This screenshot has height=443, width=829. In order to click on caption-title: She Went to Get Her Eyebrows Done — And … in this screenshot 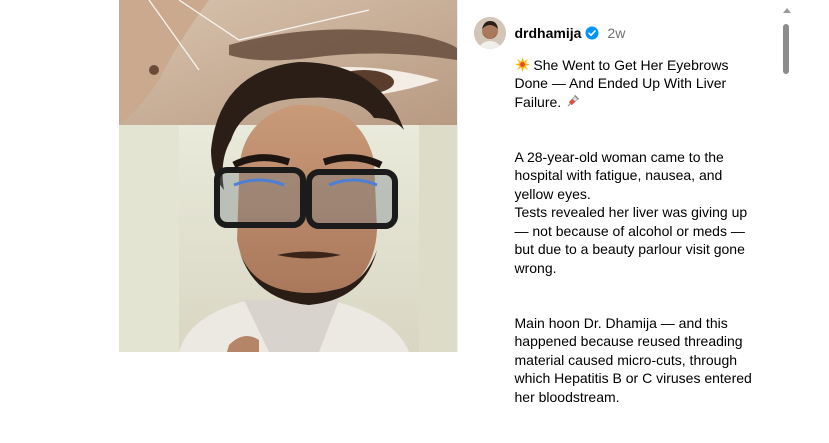, I will do `click(639, 84)`.